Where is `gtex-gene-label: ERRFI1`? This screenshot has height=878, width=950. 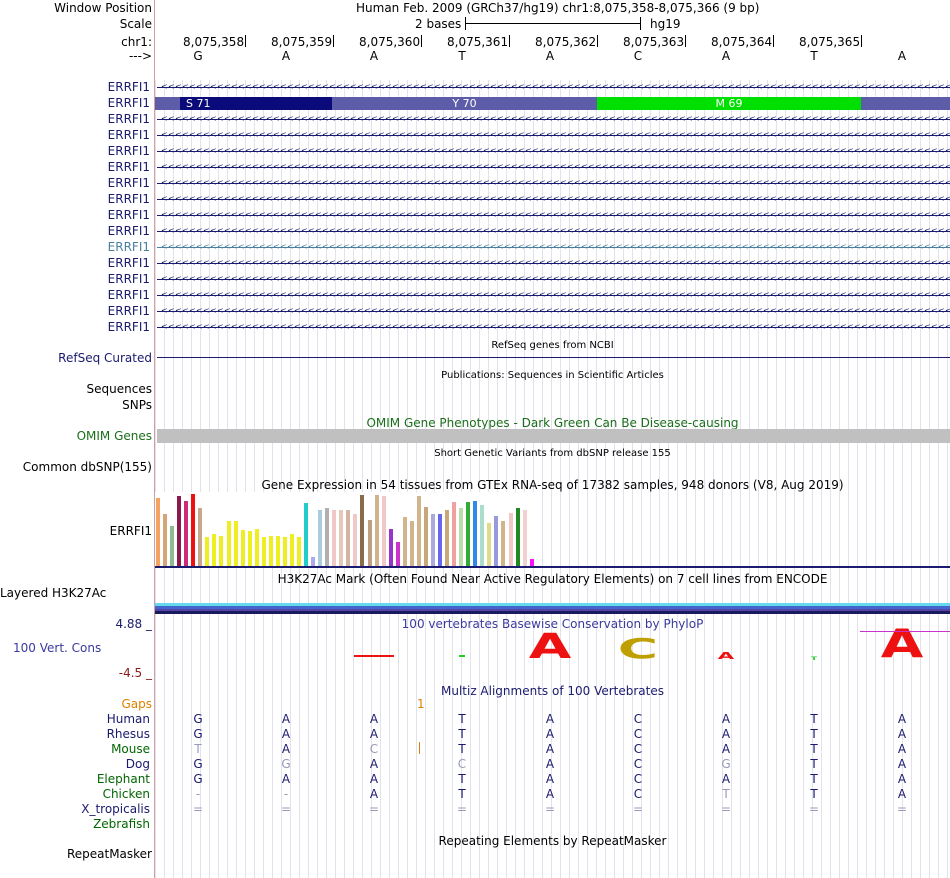
gtex-gene-label: ERRFI1 is located at coordinates (76, 531).